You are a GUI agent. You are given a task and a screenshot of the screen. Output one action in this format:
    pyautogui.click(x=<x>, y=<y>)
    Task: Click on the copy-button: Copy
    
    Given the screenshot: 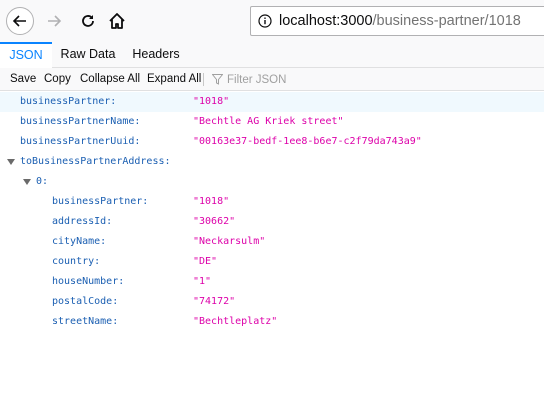 What is the action you would take?
    pyautogui.click(x=57, y=79)
    